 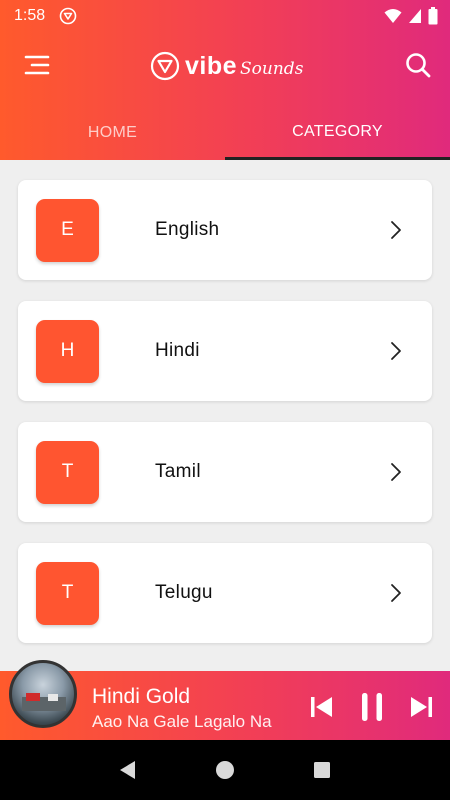 What do you see at coordinates (68, 16) in the screenshot?
I see `vibe-notification-icon` at bounding box center [68, 16].